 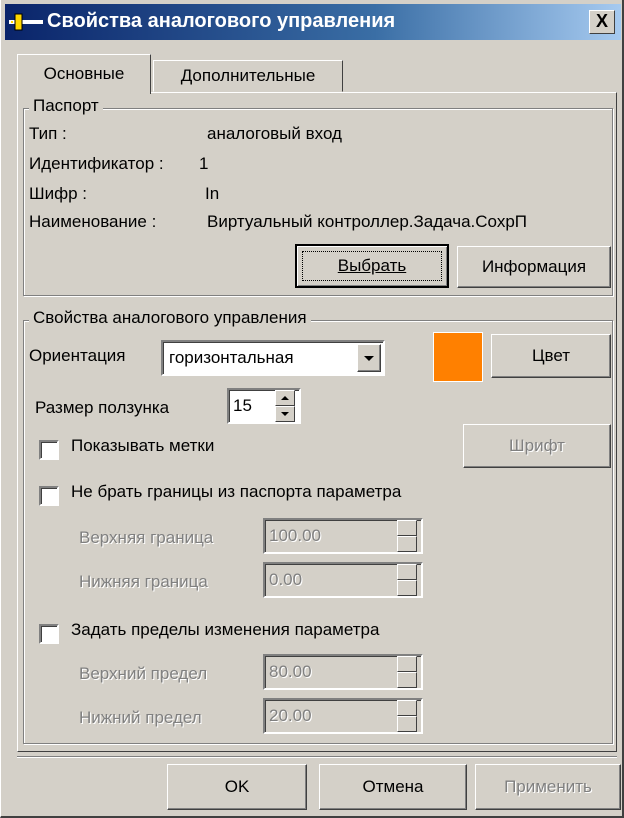 What do you see at coordinates (236, 492) in the screenshot?
I see `no-bounds-label: Не брать границы из паспорта параметра` at bounding box center [236, 492].